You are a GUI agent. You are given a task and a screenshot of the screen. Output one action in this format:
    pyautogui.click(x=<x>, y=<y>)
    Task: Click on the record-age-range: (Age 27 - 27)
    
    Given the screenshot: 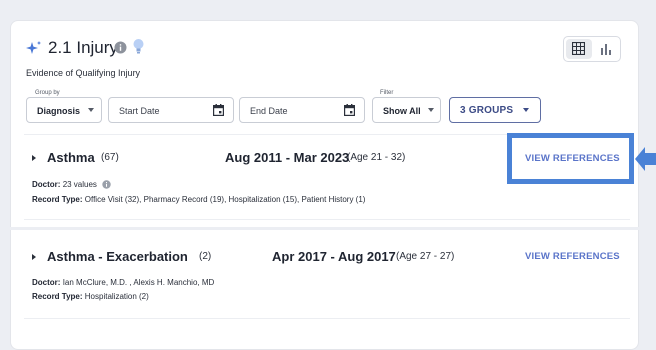 What is the action you would take?
    pyautogui.click(x=425, y=256)
    